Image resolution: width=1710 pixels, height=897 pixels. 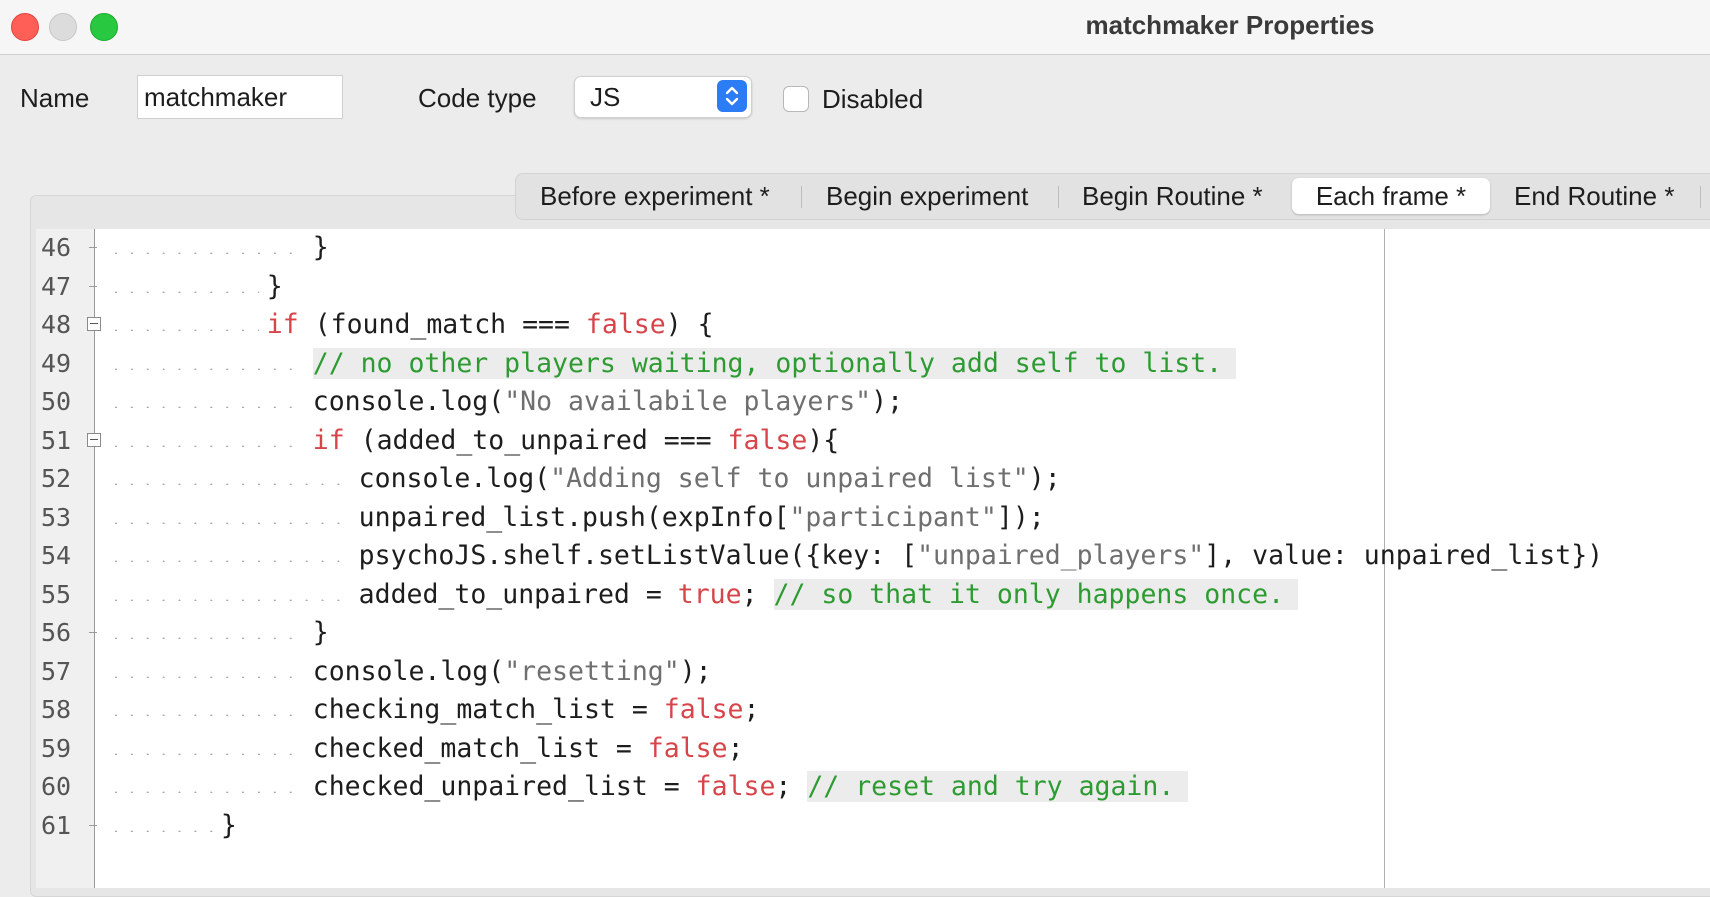 I want to click on code-token: }, so click(x=228, y=825).